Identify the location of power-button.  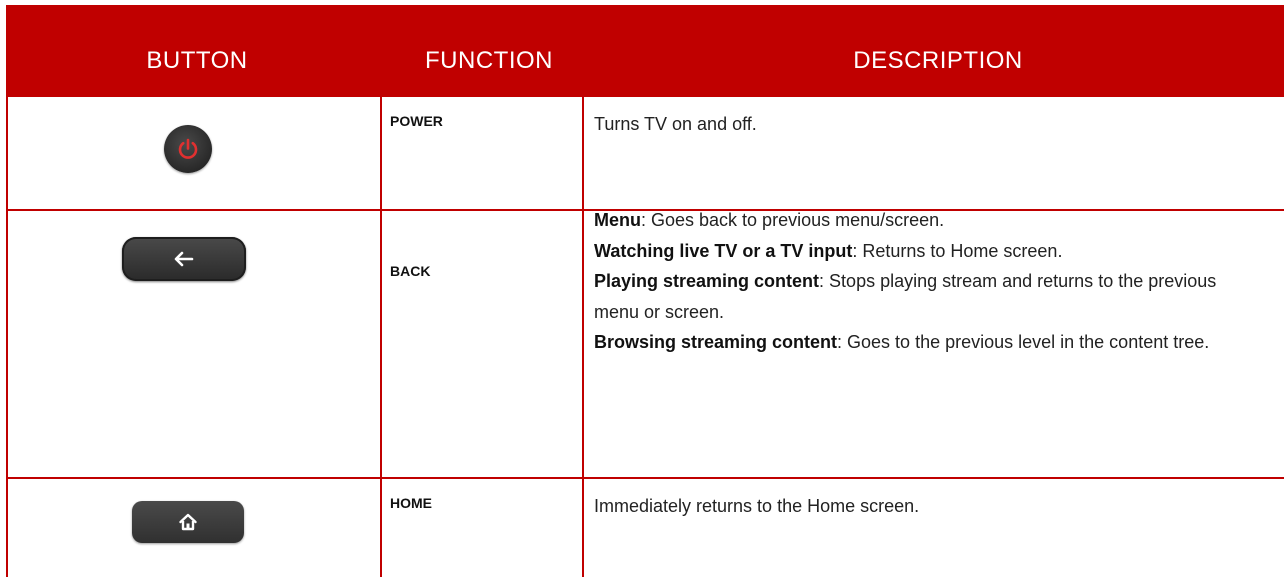
(188, 149).